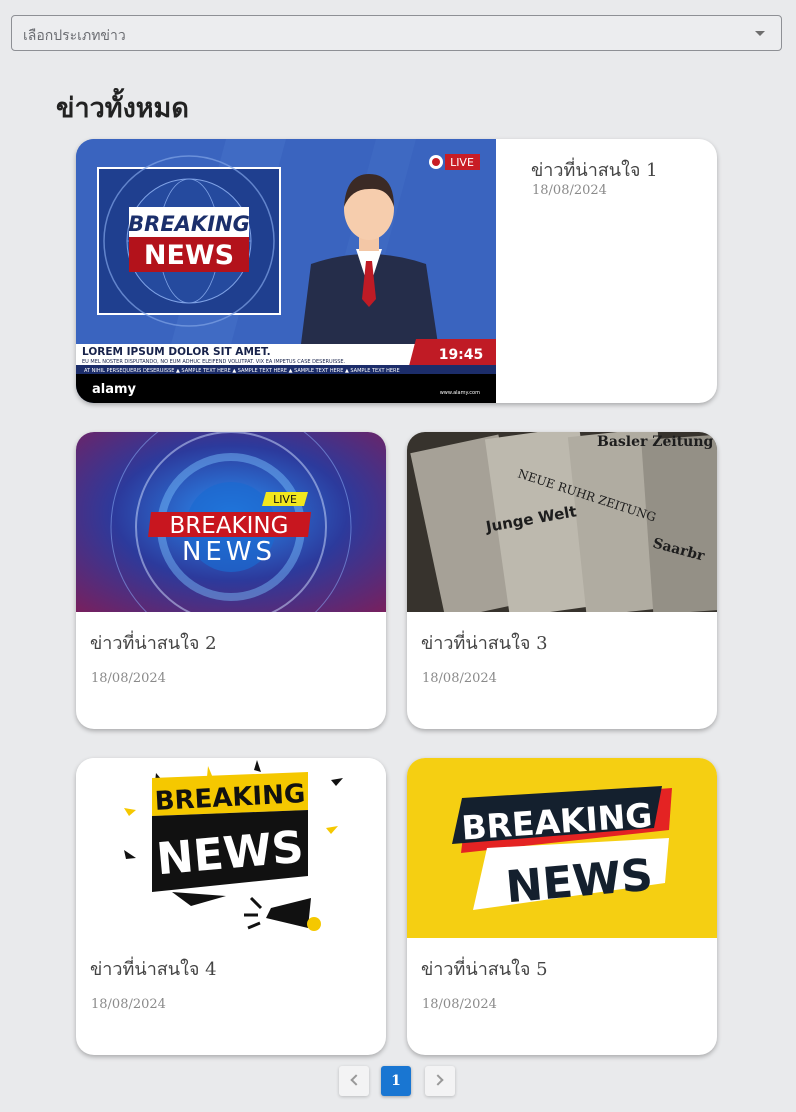 The height and width of the screenshot is (1112, 796). What do you see at coordinates (122, 108) in the screenshot?
I see `page-title: ข่าวทั้งหมด` at bounding box center [122, 108].